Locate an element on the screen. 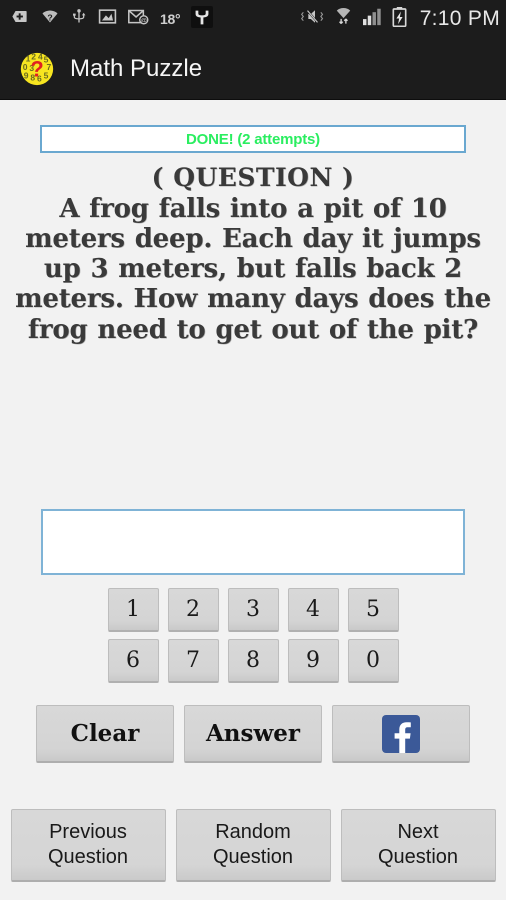  screenshot-image-icon is located at coordinates (107, 19).